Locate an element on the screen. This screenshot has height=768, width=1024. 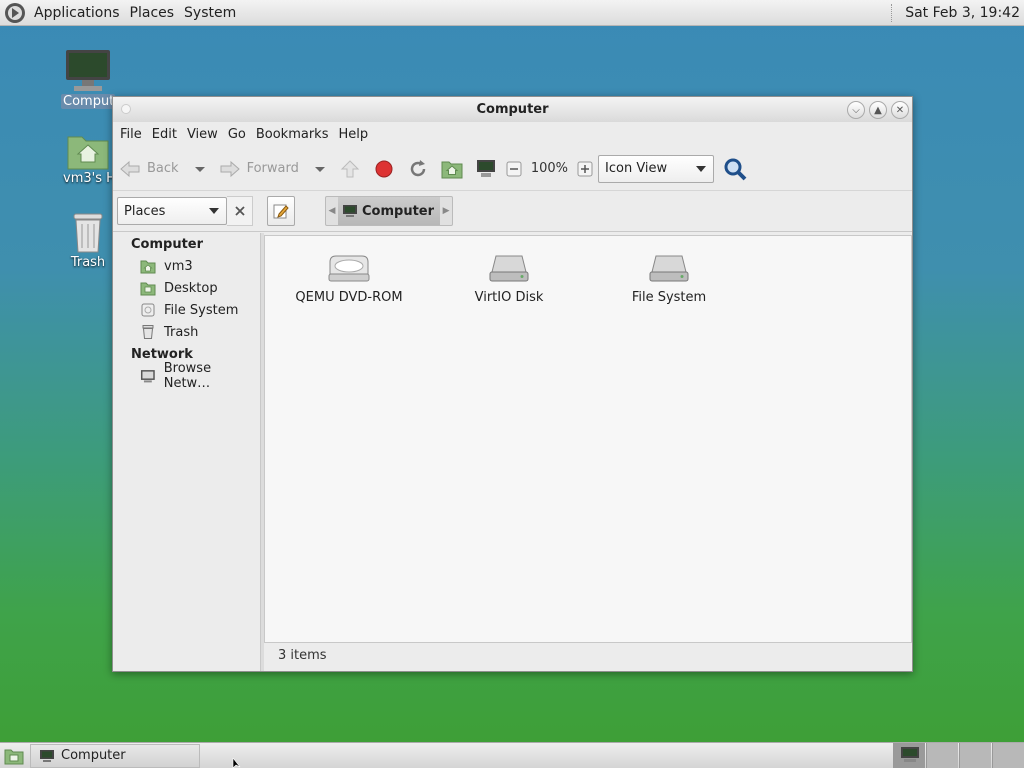
search-button is located at coordinates (735, 169).